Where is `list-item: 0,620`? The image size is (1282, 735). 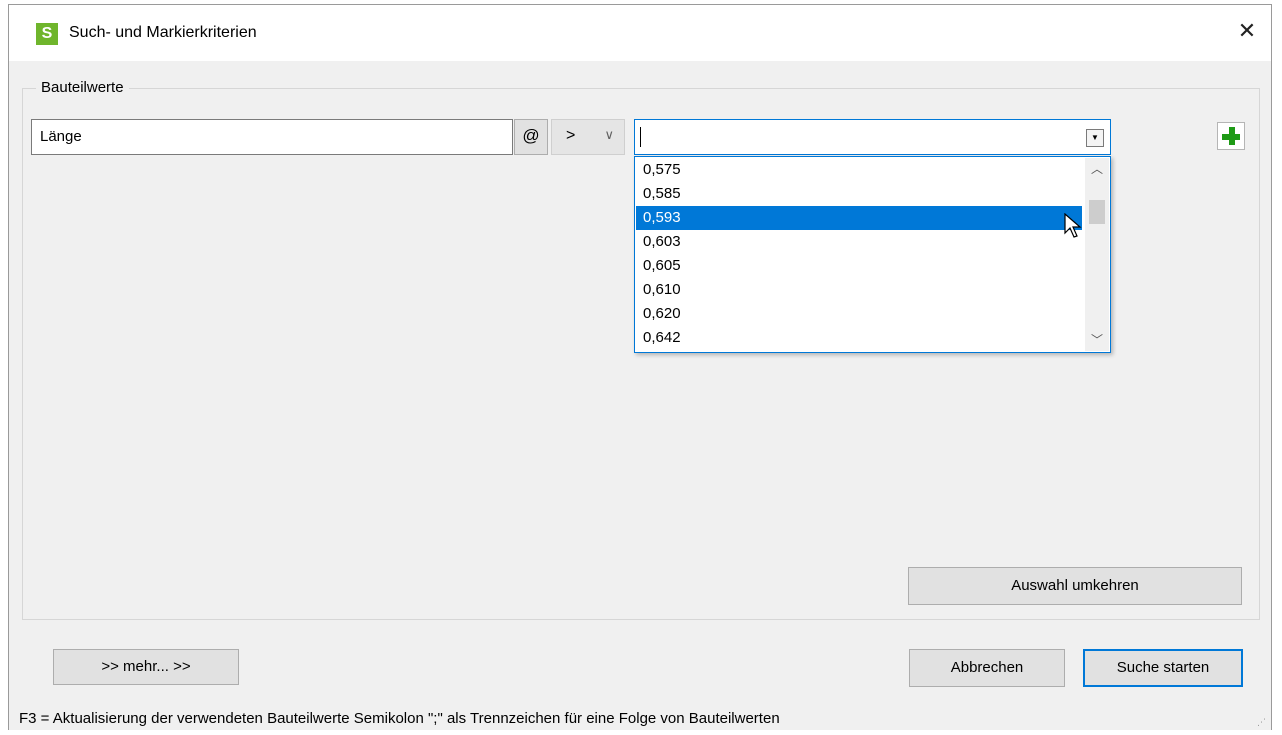 list-item: 0,620 is located at coordinates (859, 314).